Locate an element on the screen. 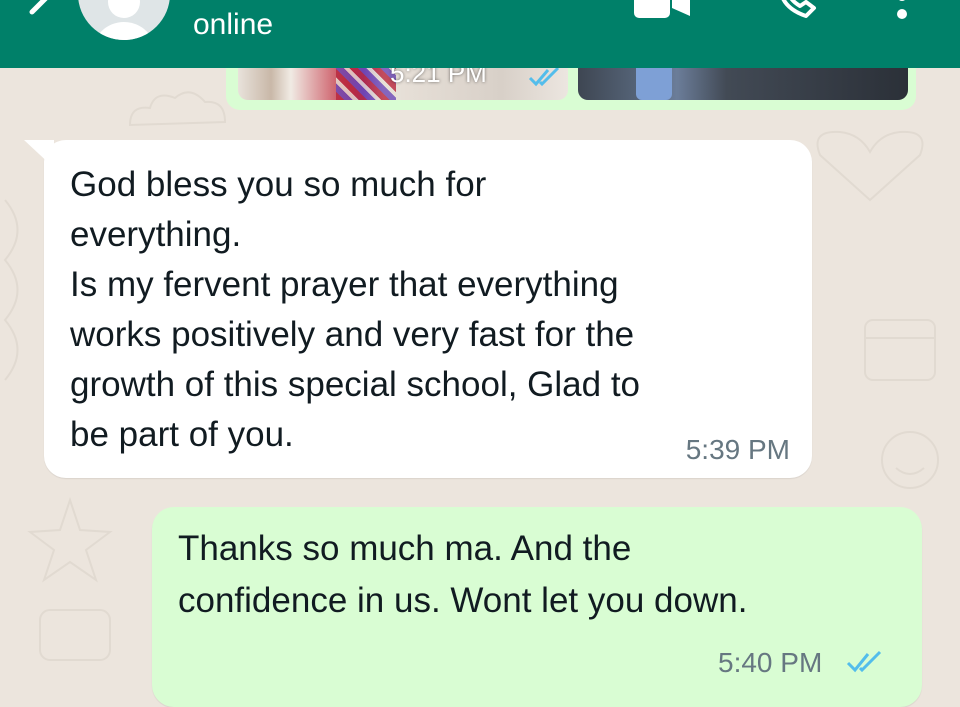  doodle-heart-icon is located at coordinates (870, 166).